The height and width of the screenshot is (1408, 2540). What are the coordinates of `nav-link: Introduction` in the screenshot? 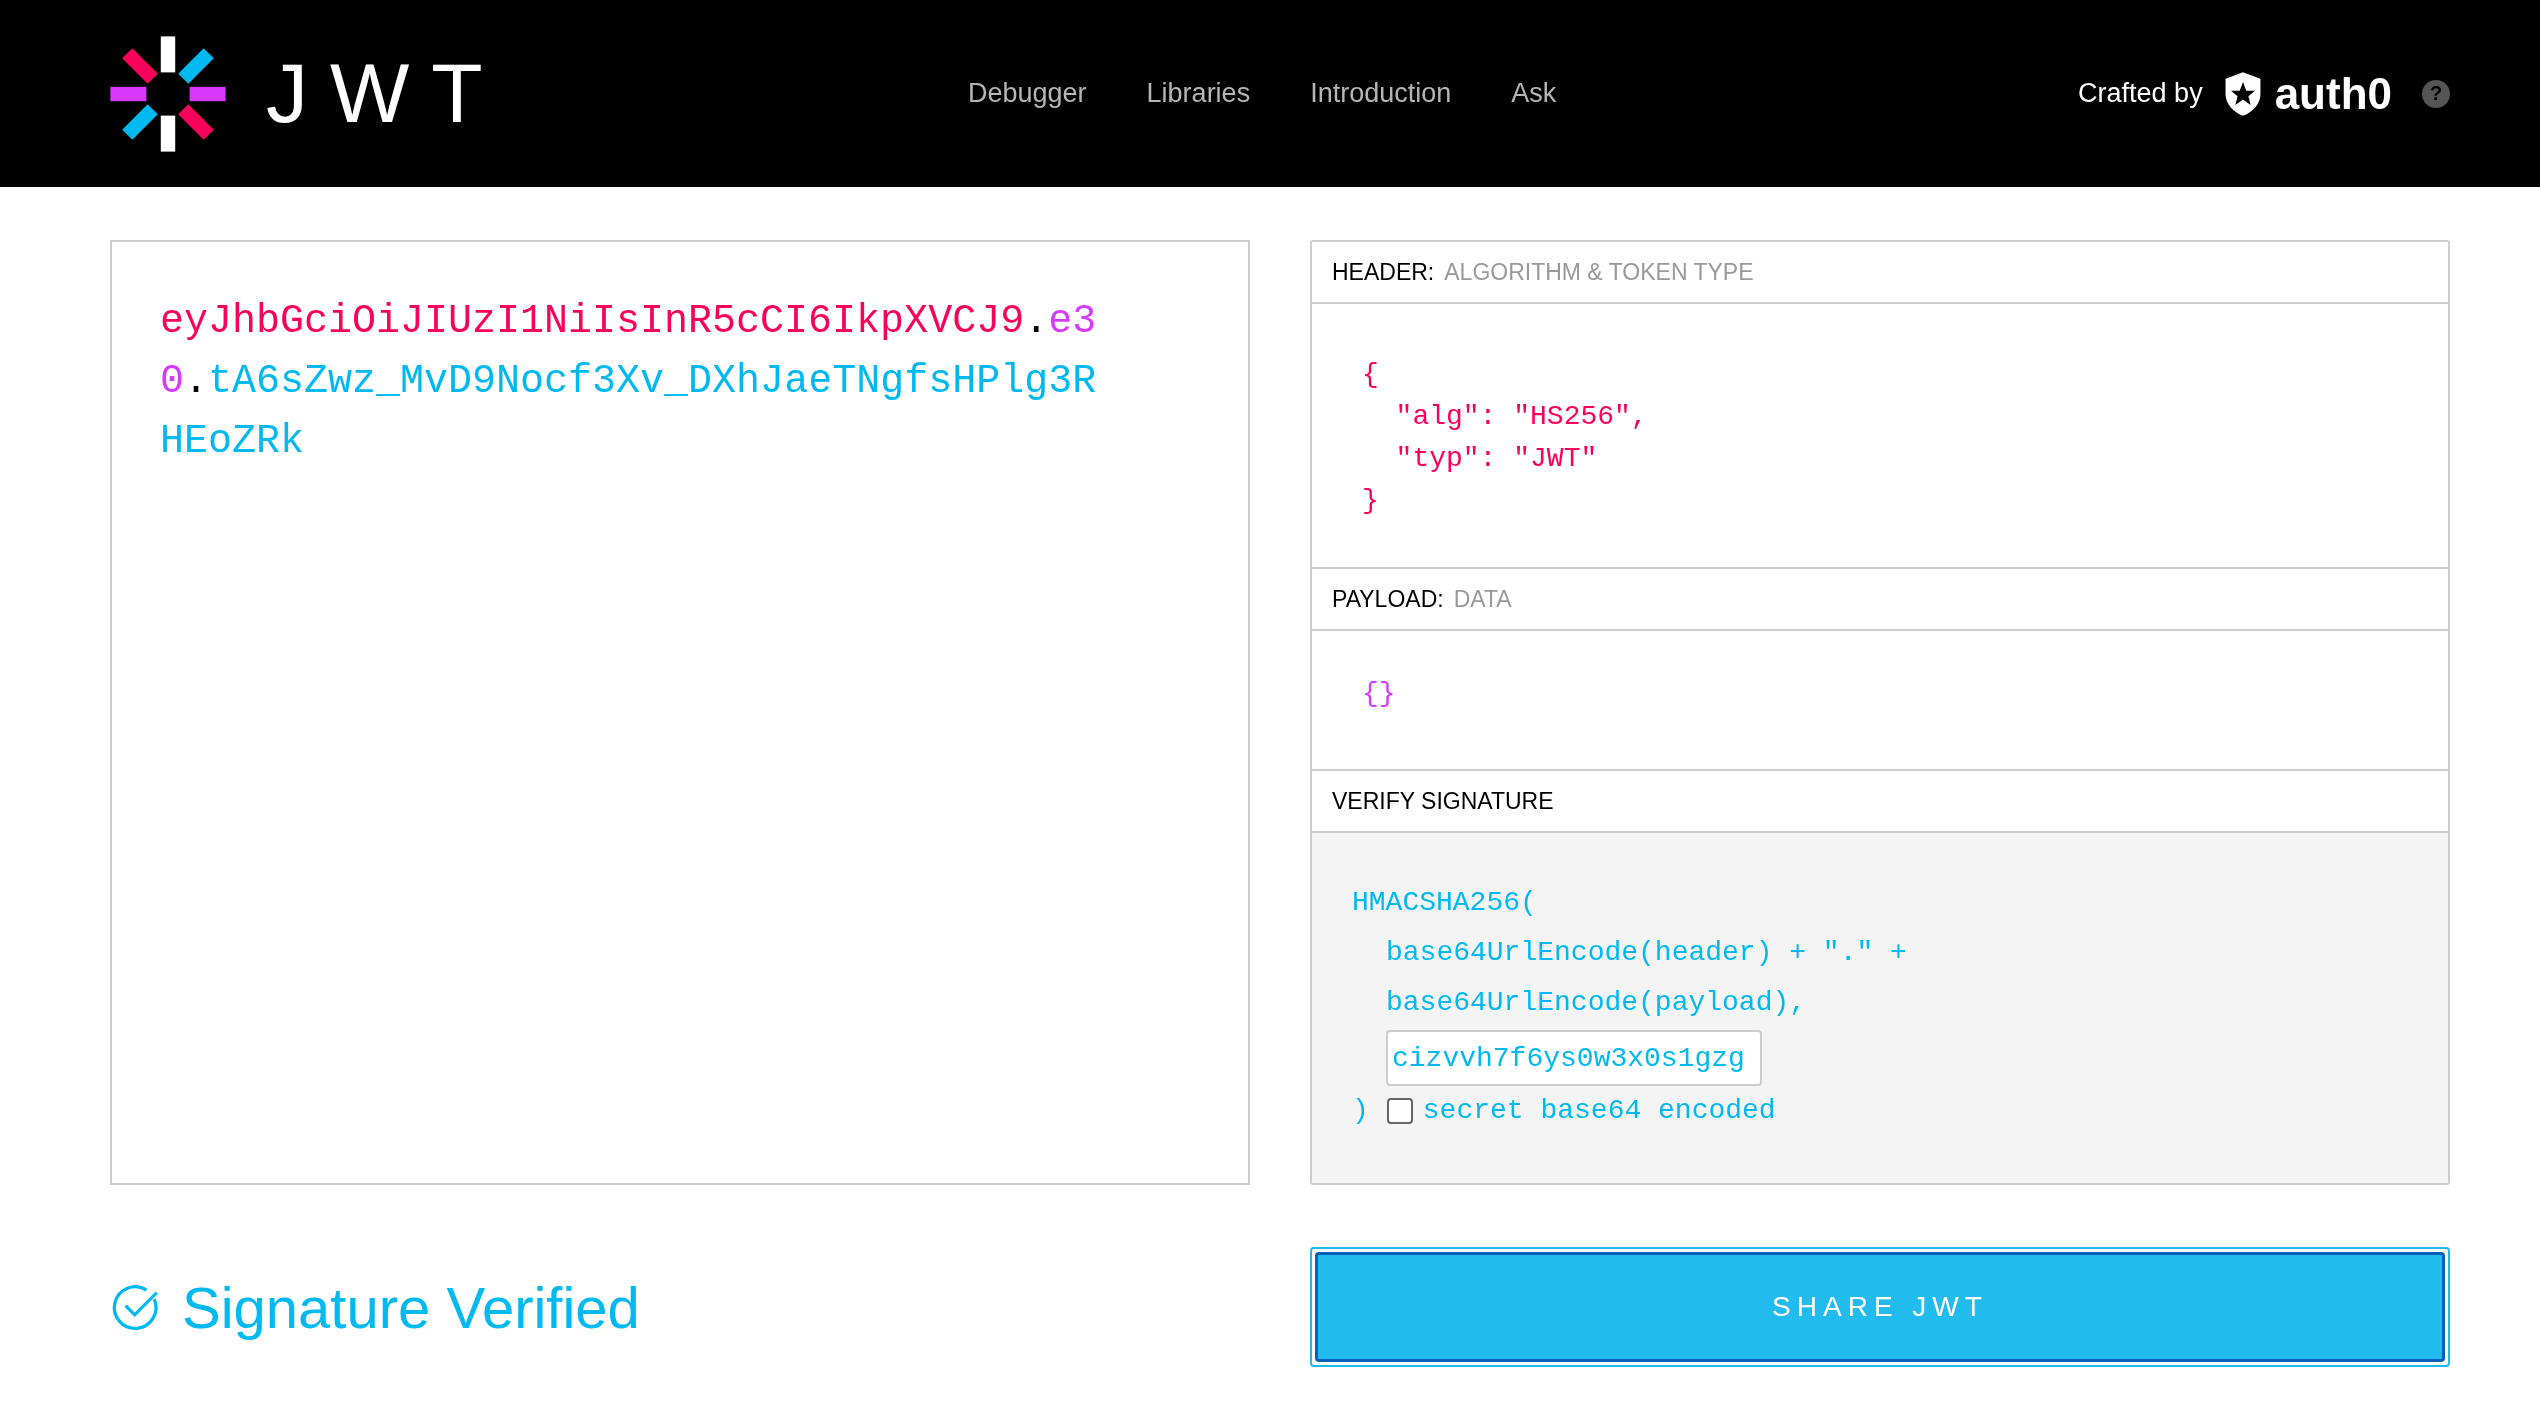 It's located at (1381, 93).